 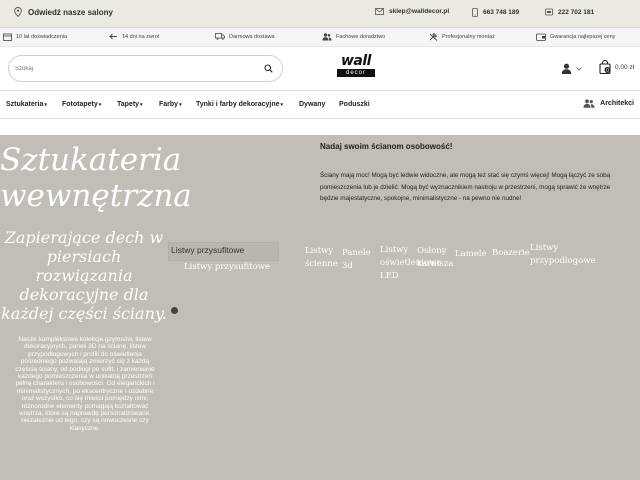 What do you see at coordinates (583, 37) in the screenshot?
I see `feature-label: Gwarancja najlepszej ceny` at bounding box center [583, 37].